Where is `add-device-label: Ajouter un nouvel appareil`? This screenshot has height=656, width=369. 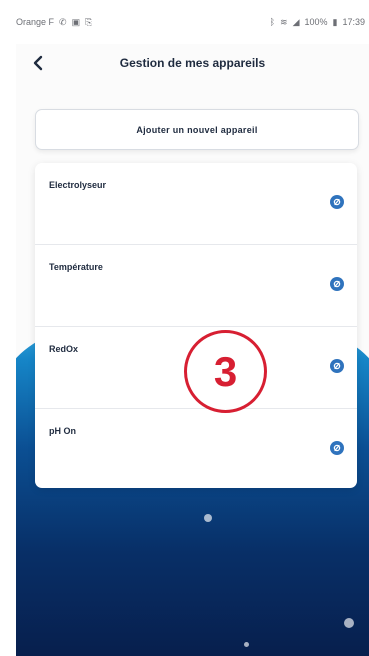 add-device-label: Ajouter un nouvel appareil is located at coordinates (197, 129).